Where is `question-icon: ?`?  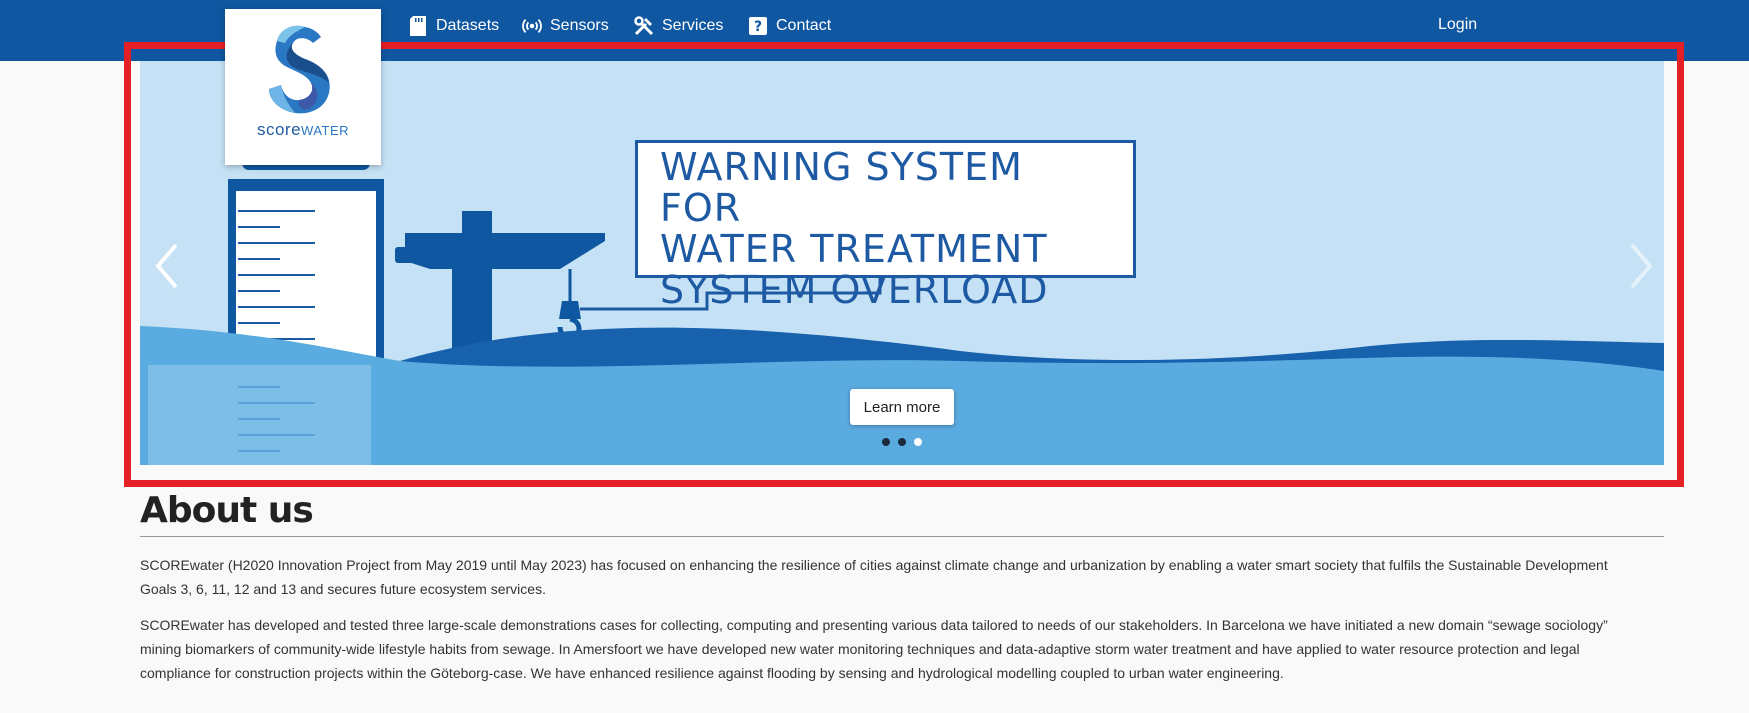 question-icon: ? is located at coordinates (758, 26).